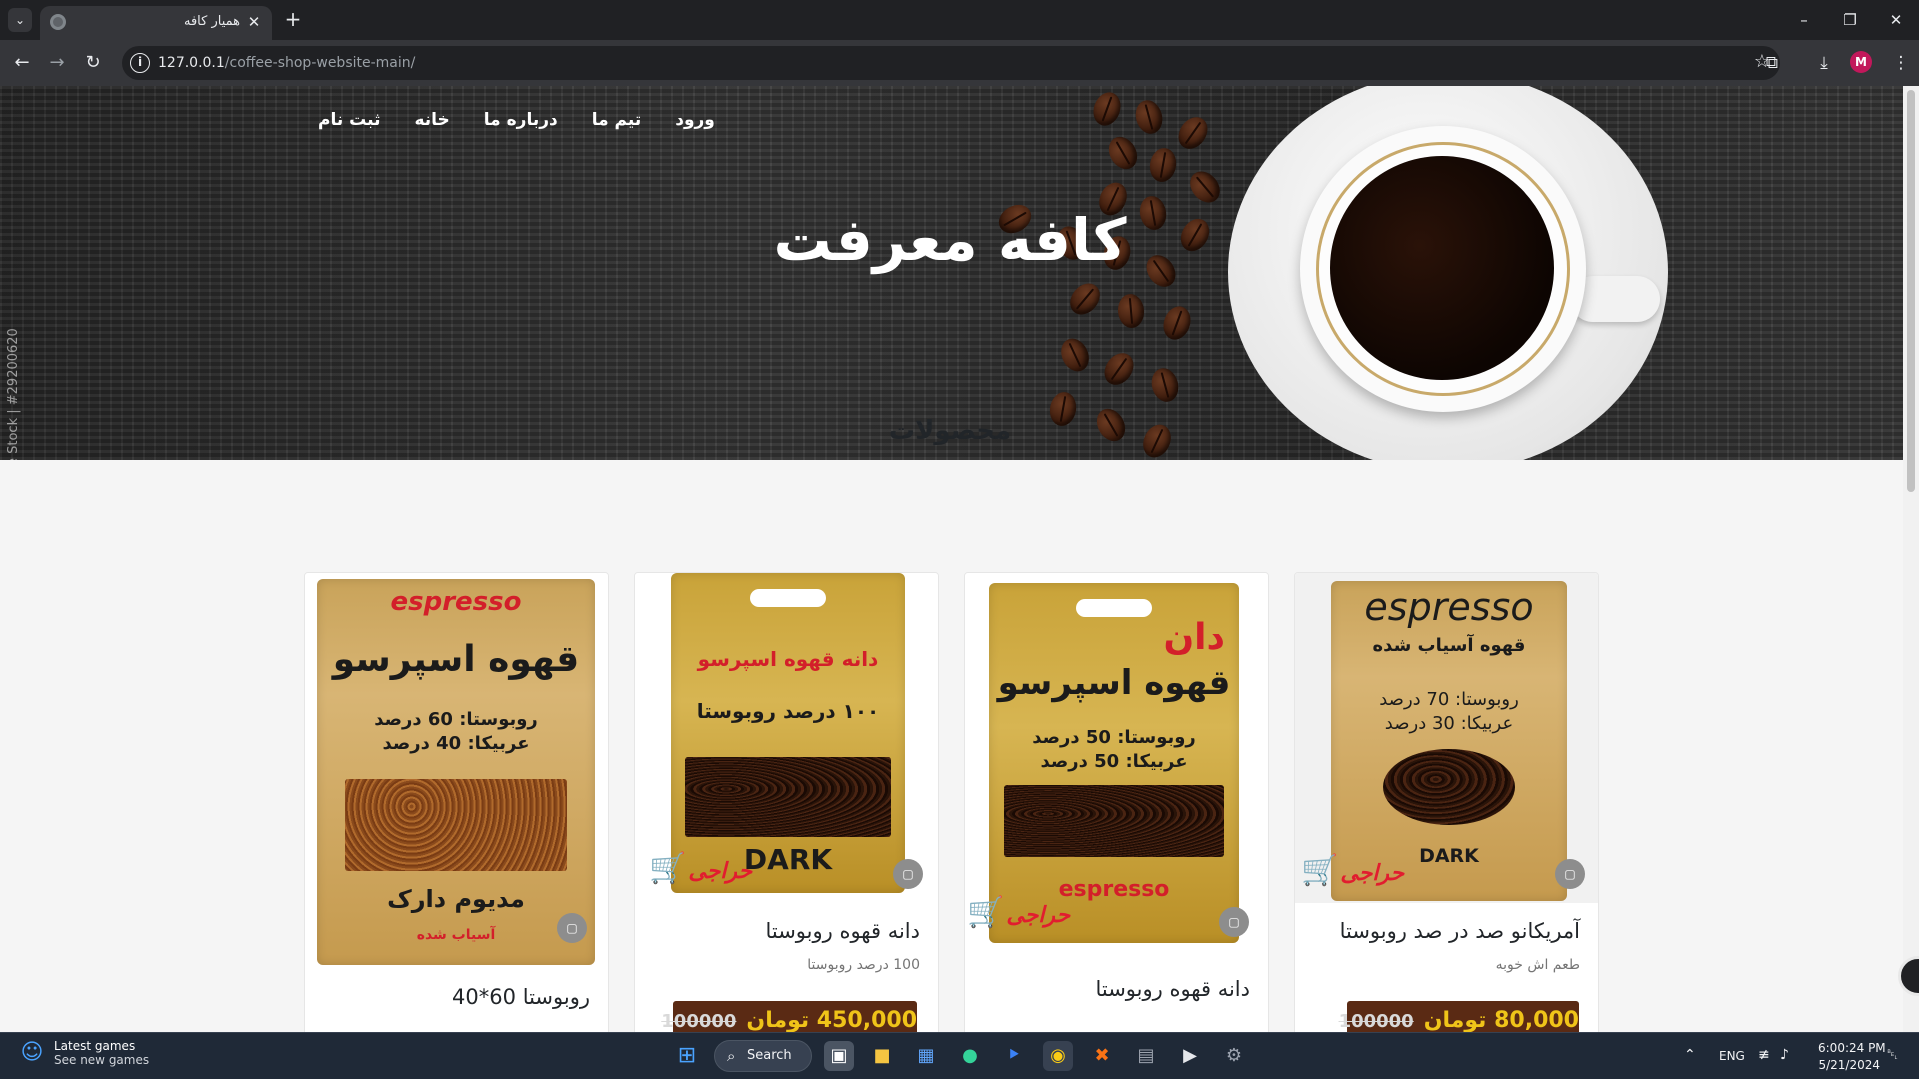 Image resolution: width=1919 pixels, height=1079 pixels. Describe the element at coordinates (839, 1056) in the screenshot. I see `task-view-icon: ▣` at that location.